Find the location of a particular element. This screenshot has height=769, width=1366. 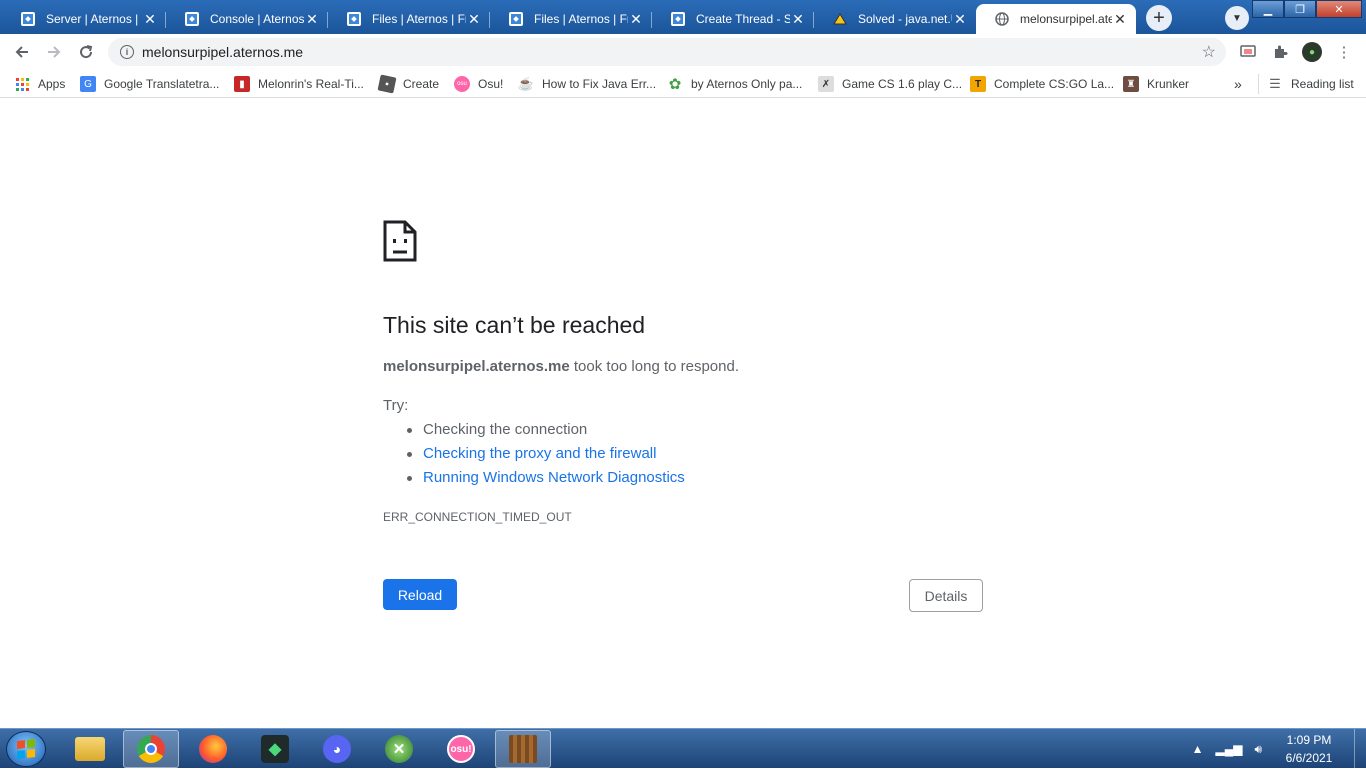

back-button is located at coordinates (22, 52).